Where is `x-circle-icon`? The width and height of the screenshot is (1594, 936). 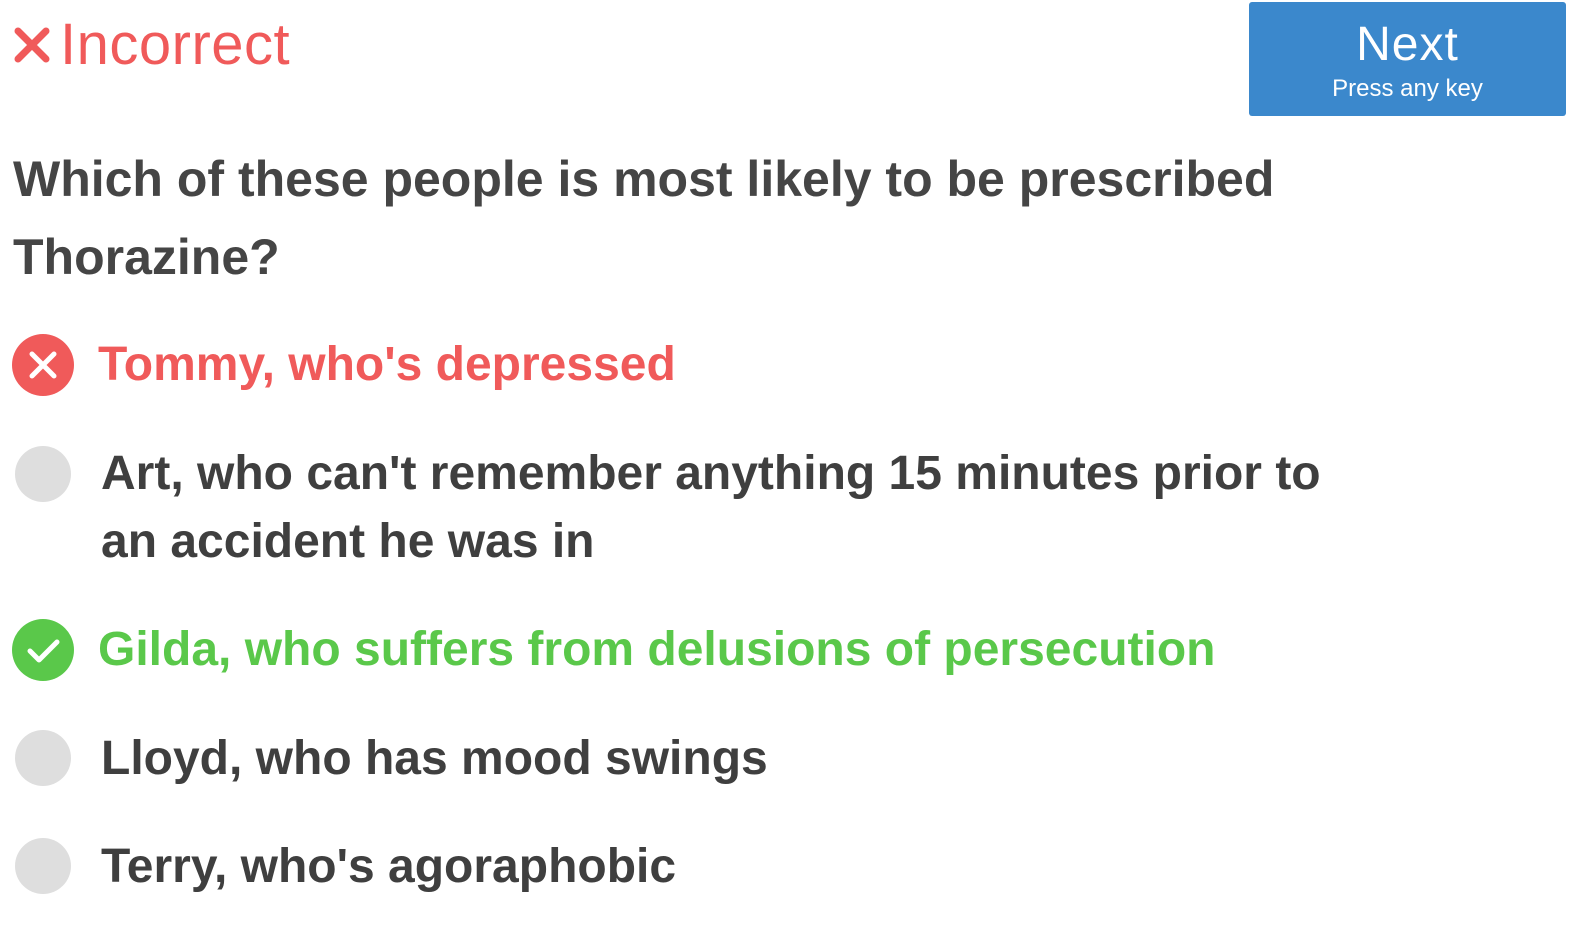
x-circle-icon is located at coordinates (43, 365).